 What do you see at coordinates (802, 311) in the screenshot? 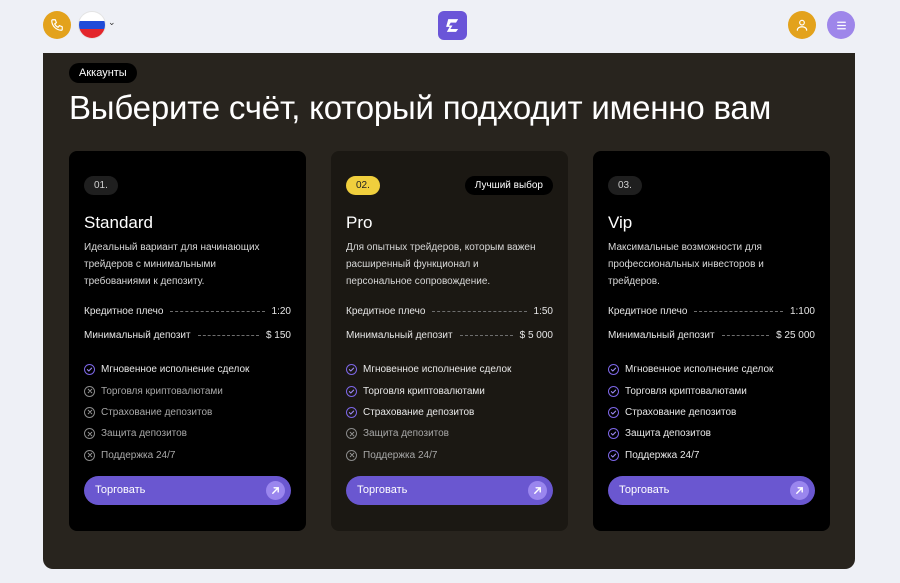
I see `spec-value: 1:100` at bounding box center [802, 311].